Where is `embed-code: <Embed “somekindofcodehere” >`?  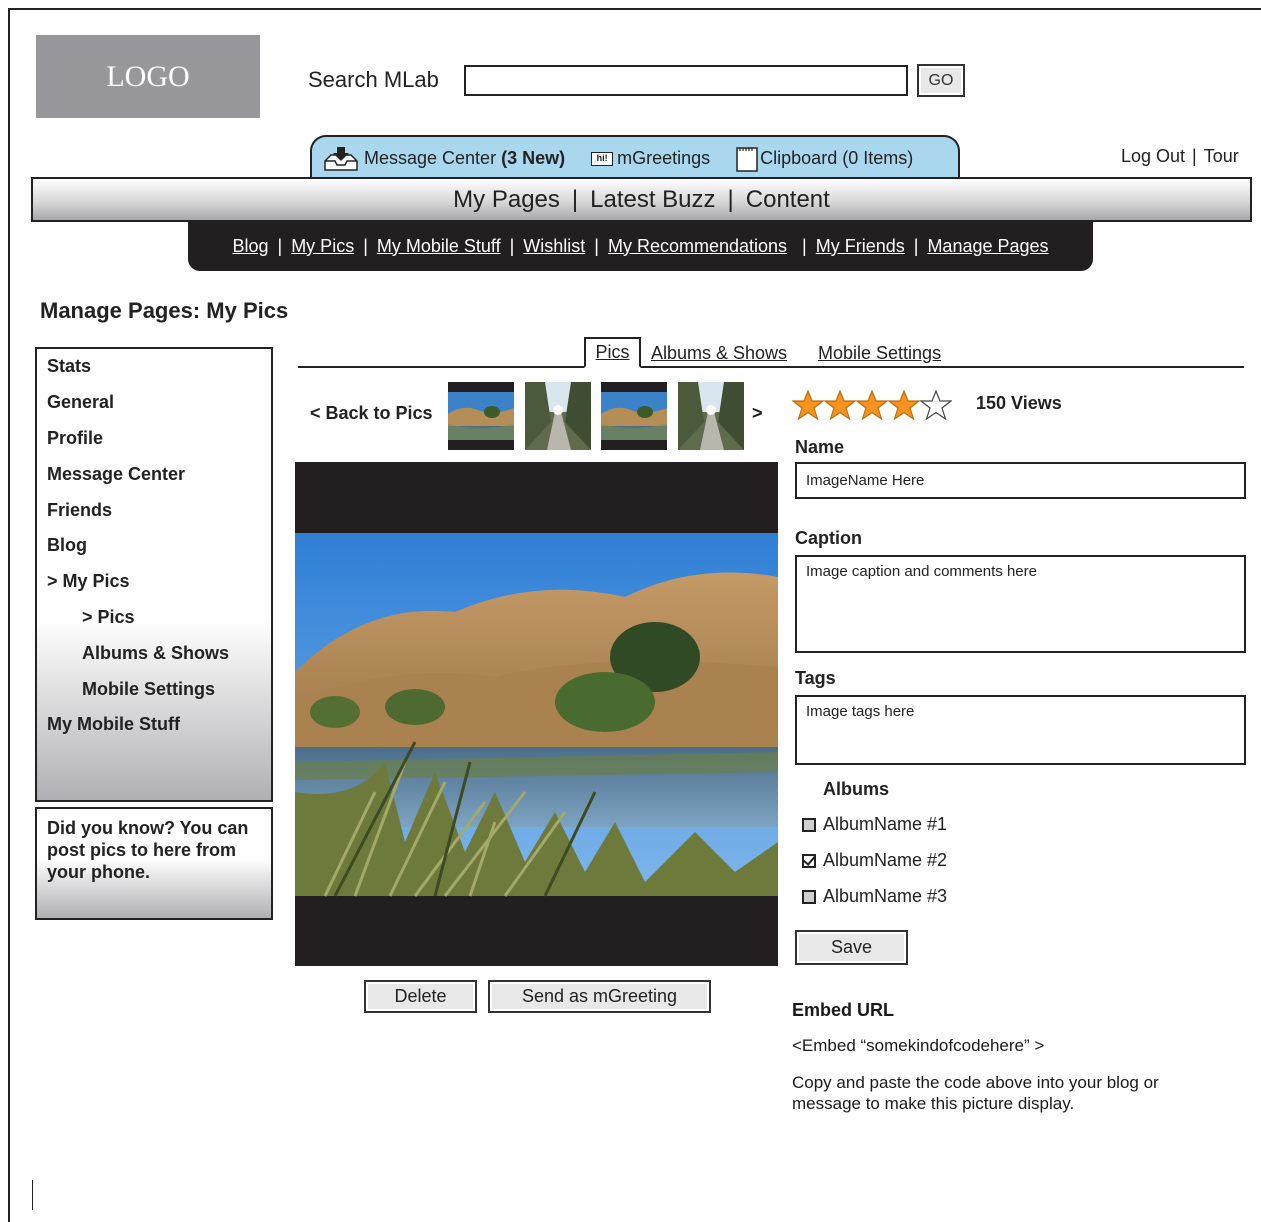 embed-code: <Embed “somekindofcodehere” > is located at coordinates (918, 1046).